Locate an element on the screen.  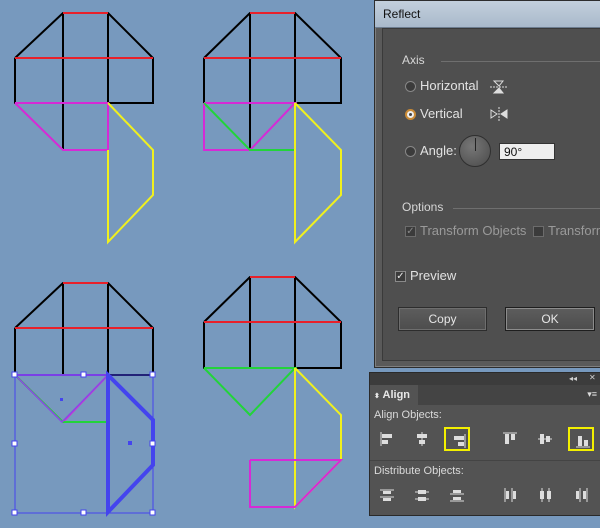
angle-dial is located at coordinates (475, 151).